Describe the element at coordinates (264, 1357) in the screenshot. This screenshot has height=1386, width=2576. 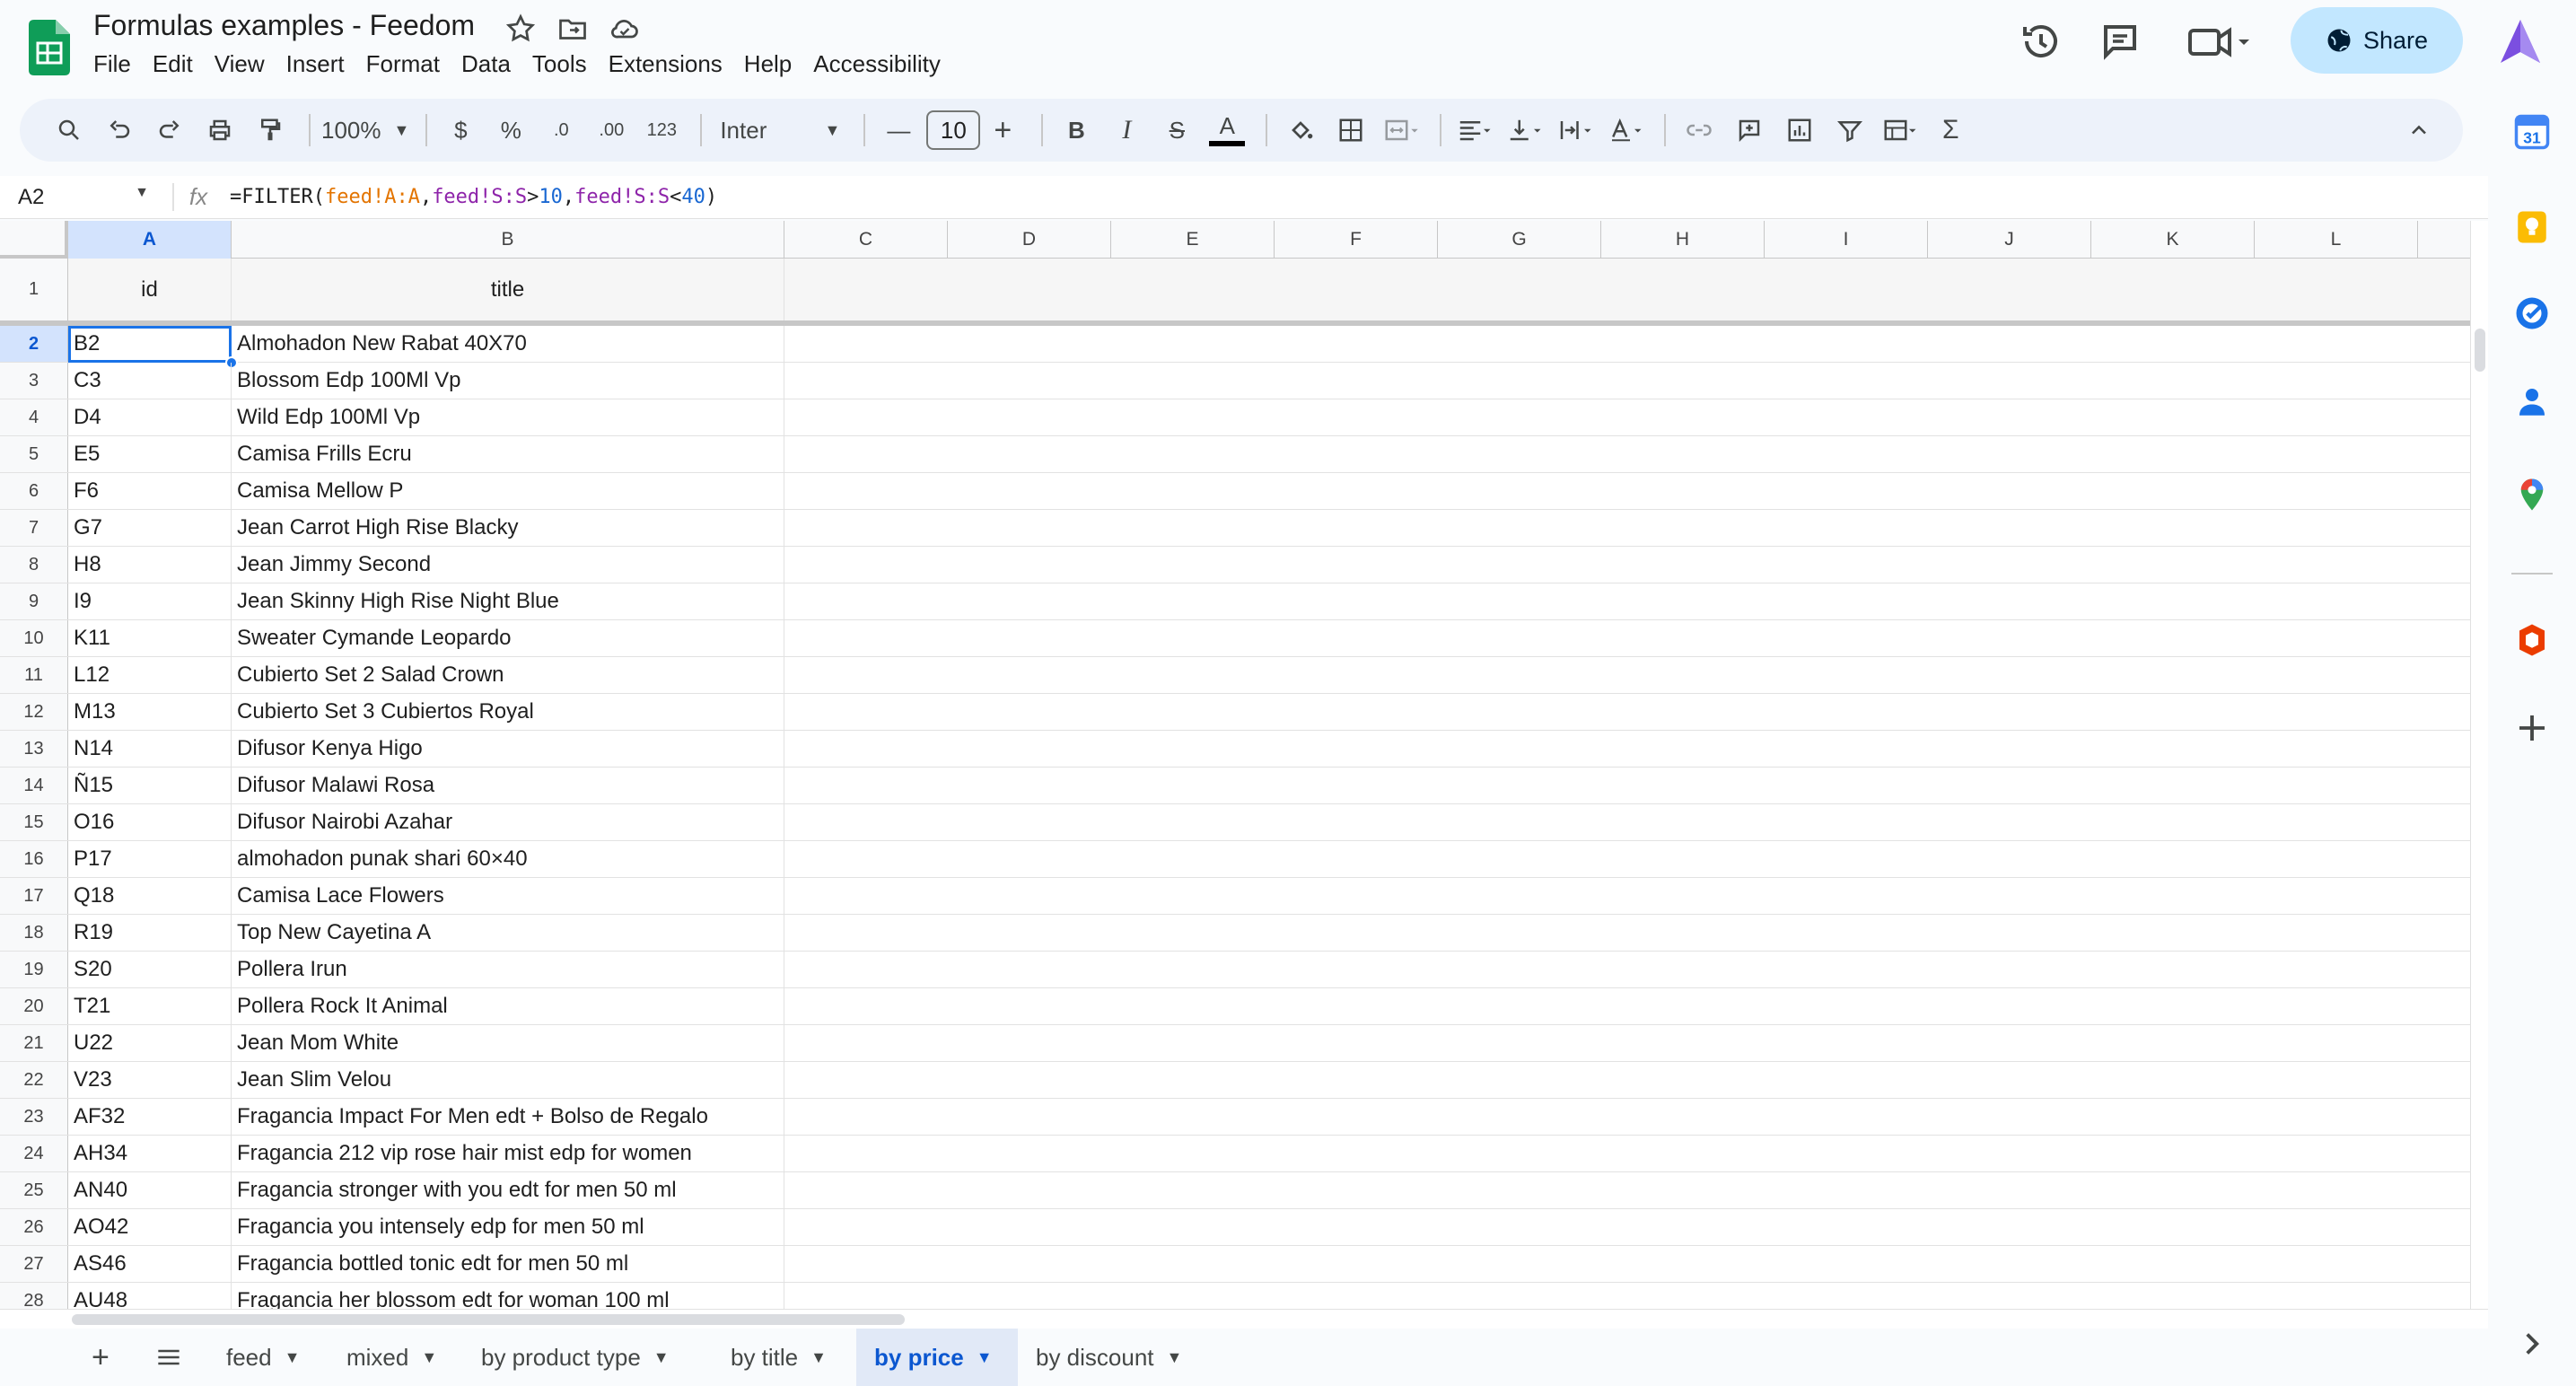
I see `sheet-tab: feed ▼` at that location.